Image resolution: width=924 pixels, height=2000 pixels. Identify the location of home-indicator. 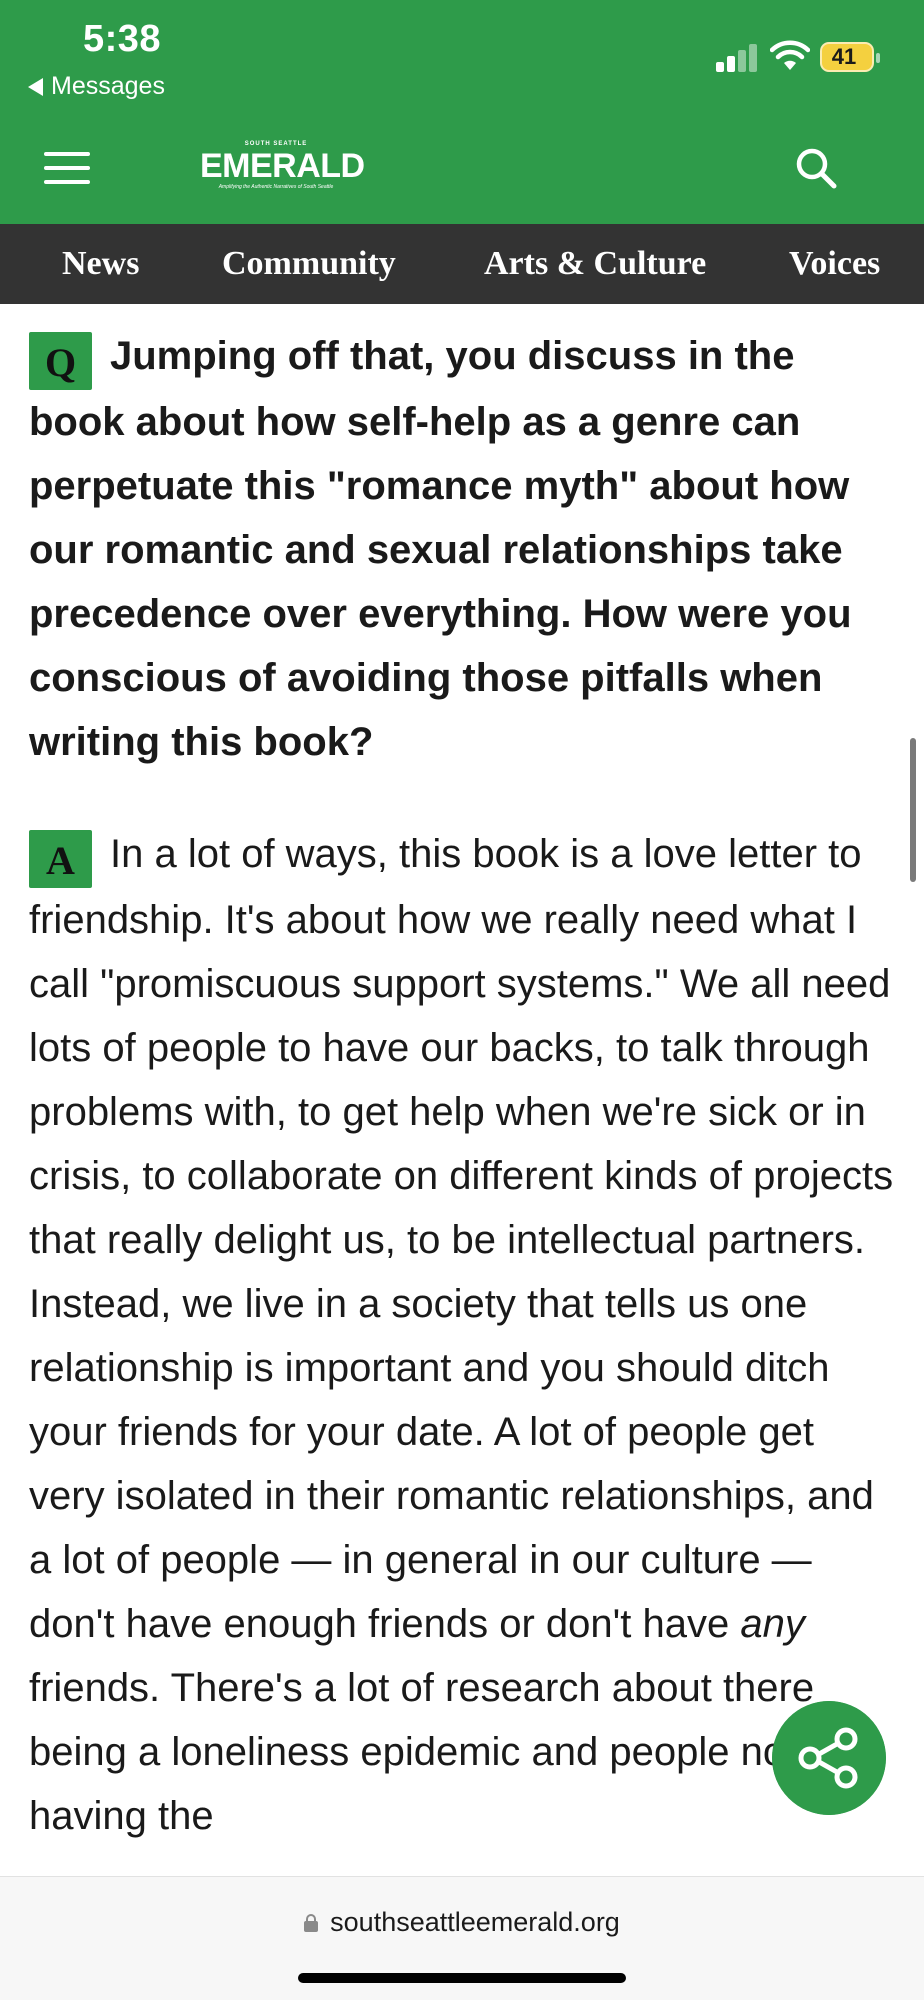
(462, 1978).